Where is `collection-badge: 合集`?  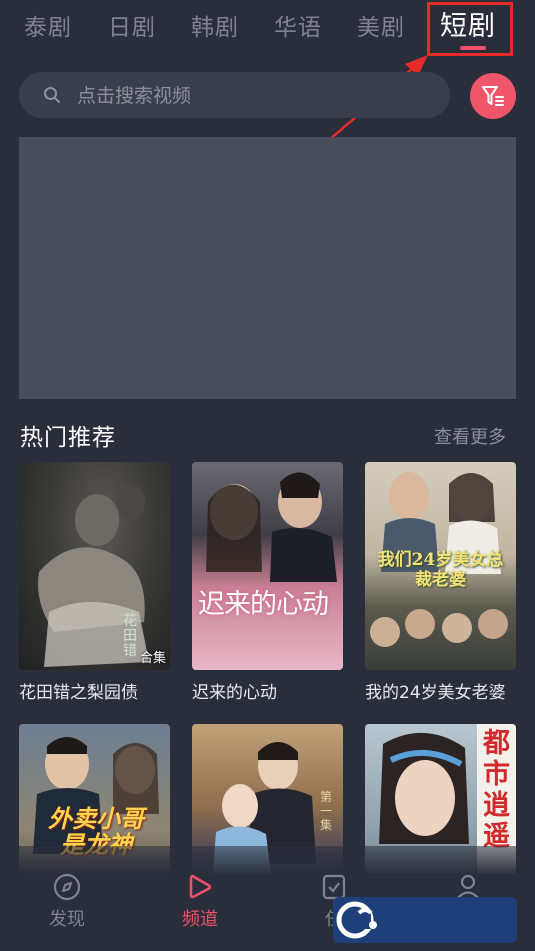
collection-badge: 合集 is located at coordinates (152, 658).